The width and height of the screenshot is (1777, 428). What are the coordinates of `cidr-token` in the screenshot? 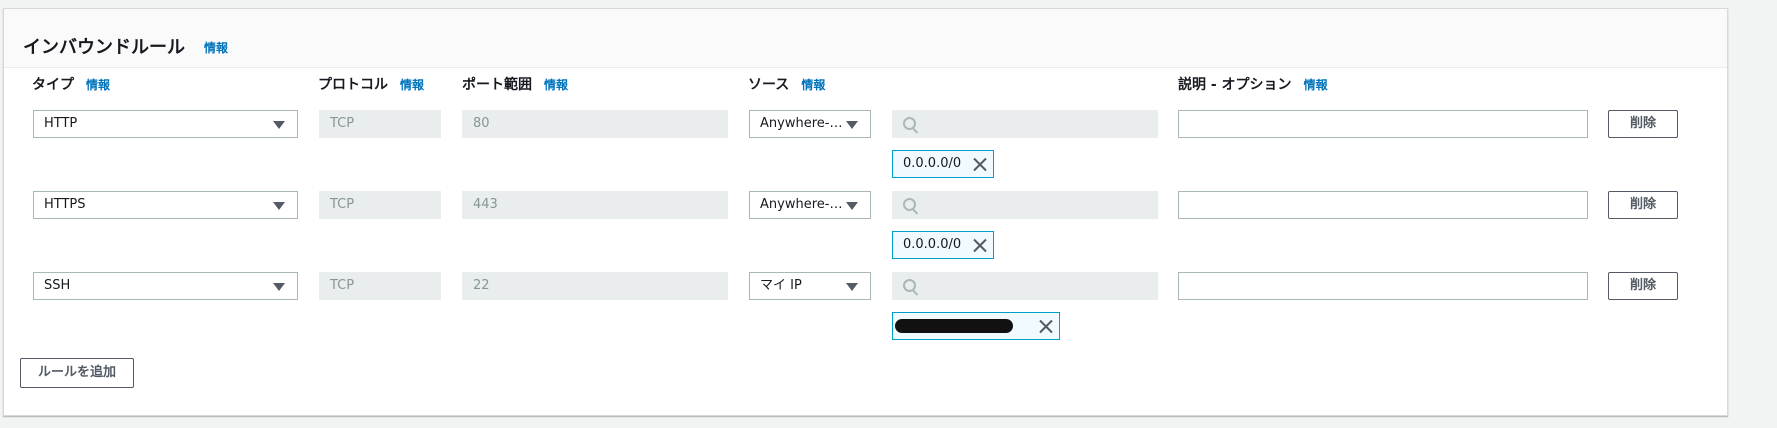 It's located at (976, 326).